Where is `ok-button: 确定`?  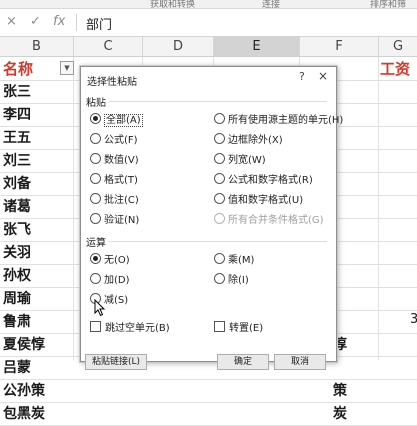
ok-button: 确定 is located at coordinates (243, 362).